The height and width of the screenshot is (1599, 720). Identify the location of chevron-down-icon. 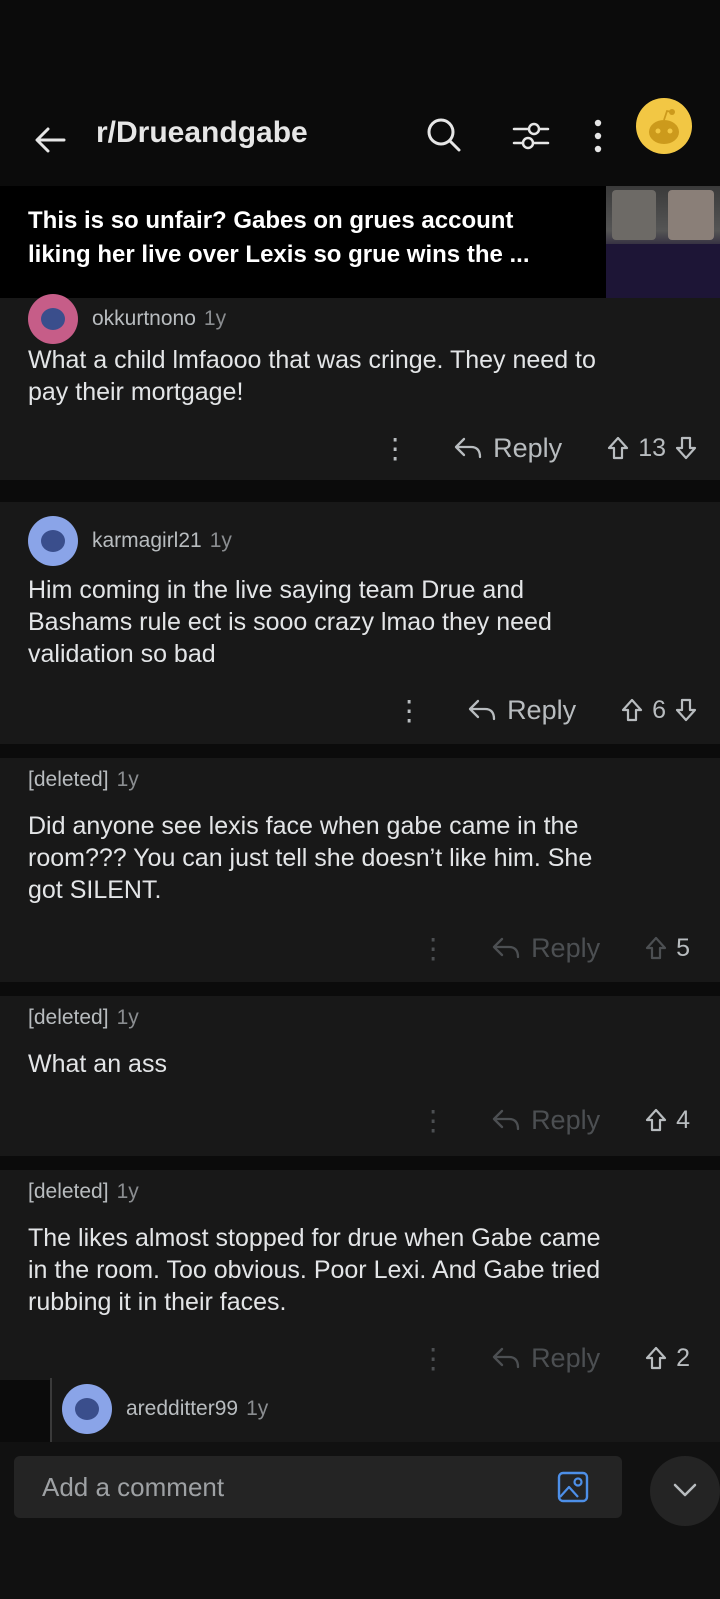
(685, 1490).